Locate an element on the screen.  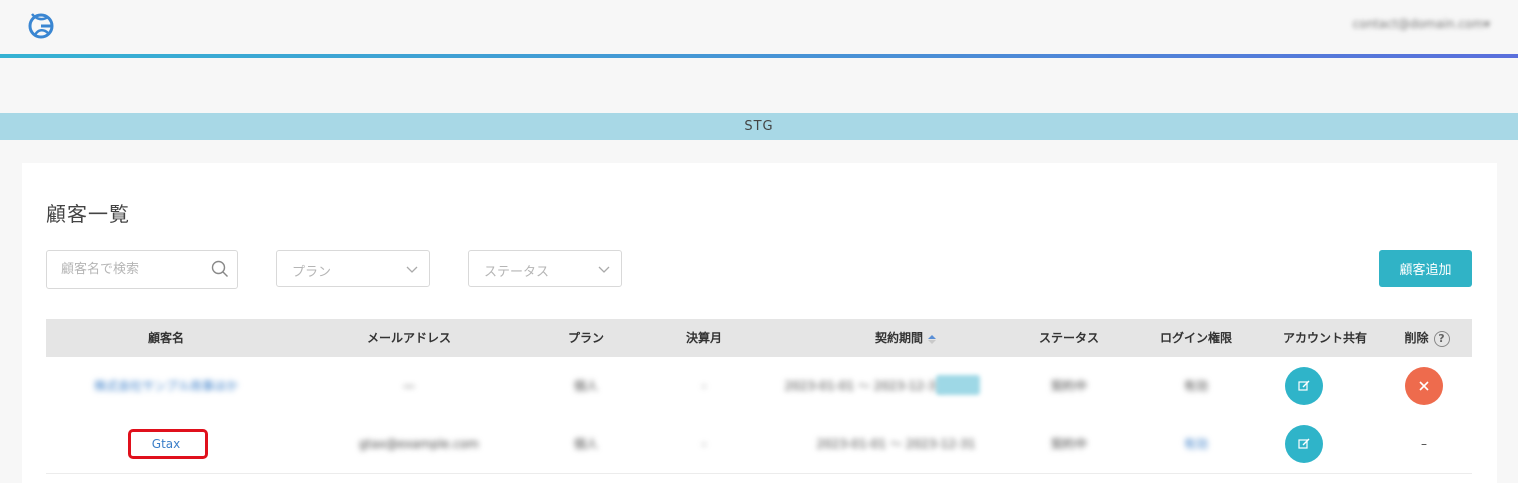
column-header-delete-label: 削除 is located at coordinates (1416, 338).